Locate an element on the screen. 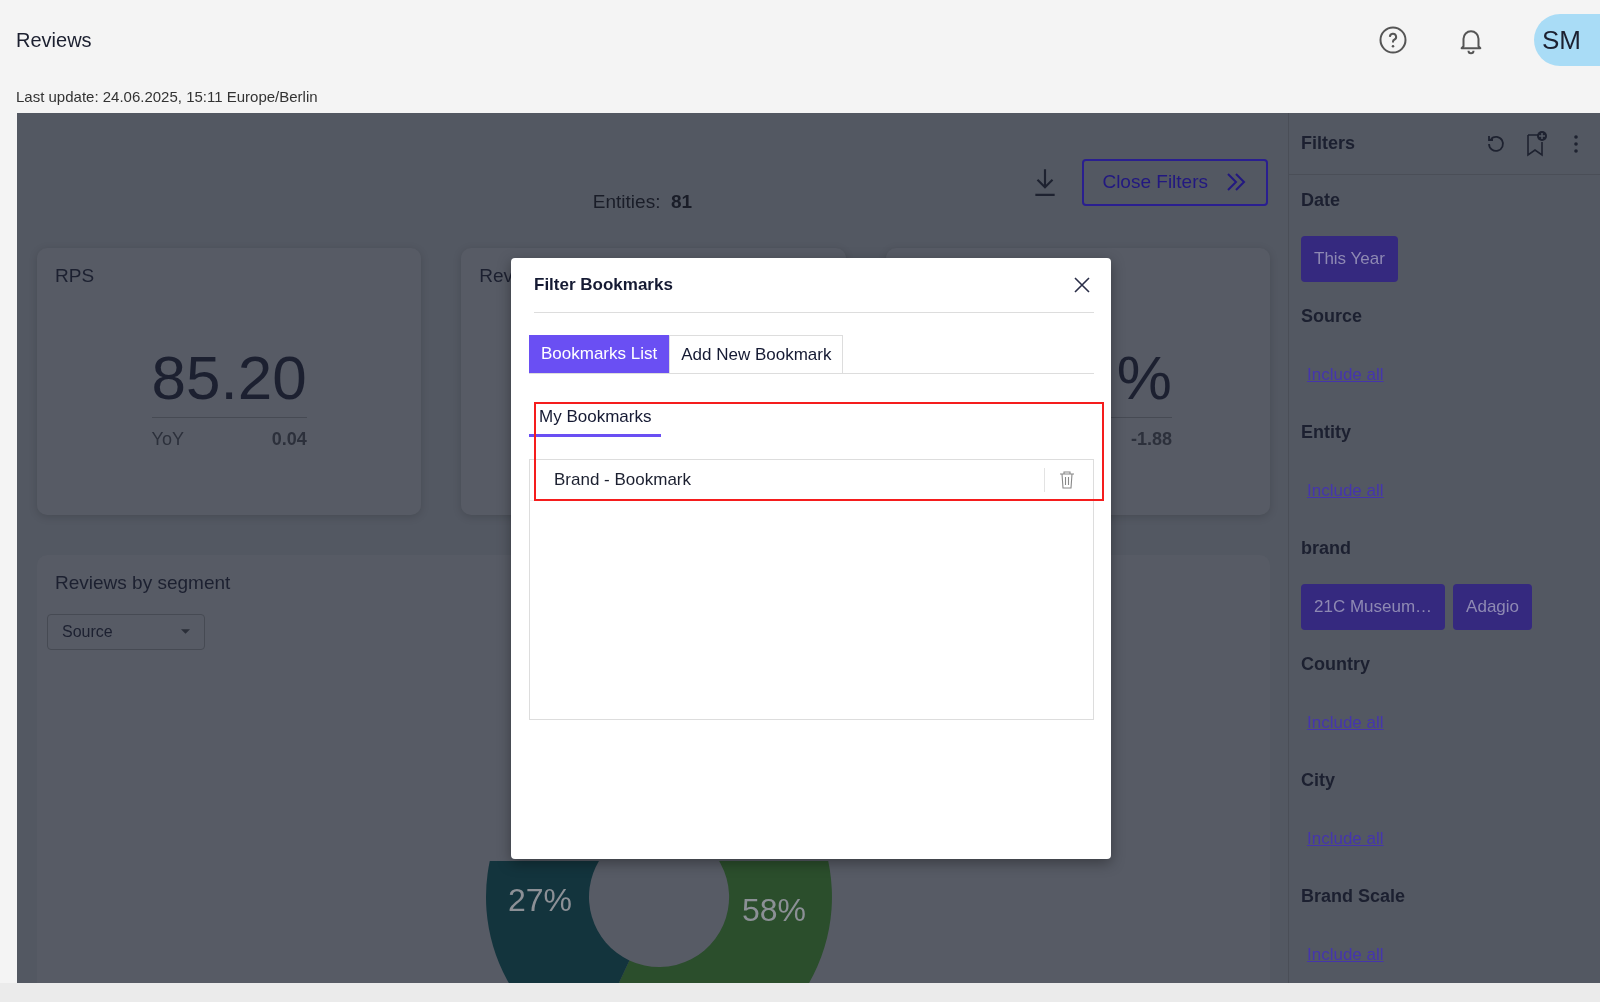 The image size is (1600, 1002). filter-label: Entity is located at coordinates (1326, 432).